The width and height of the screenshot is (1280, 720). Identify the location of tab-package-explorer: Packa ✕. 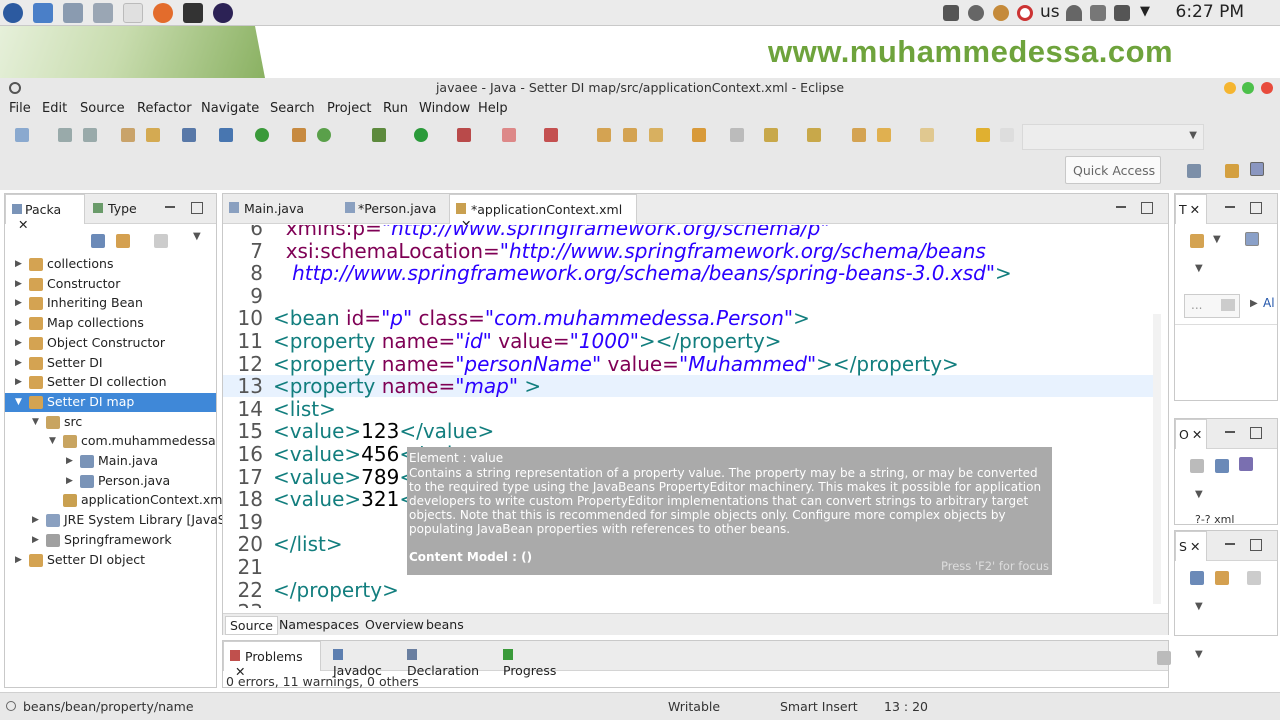
(45, 213).